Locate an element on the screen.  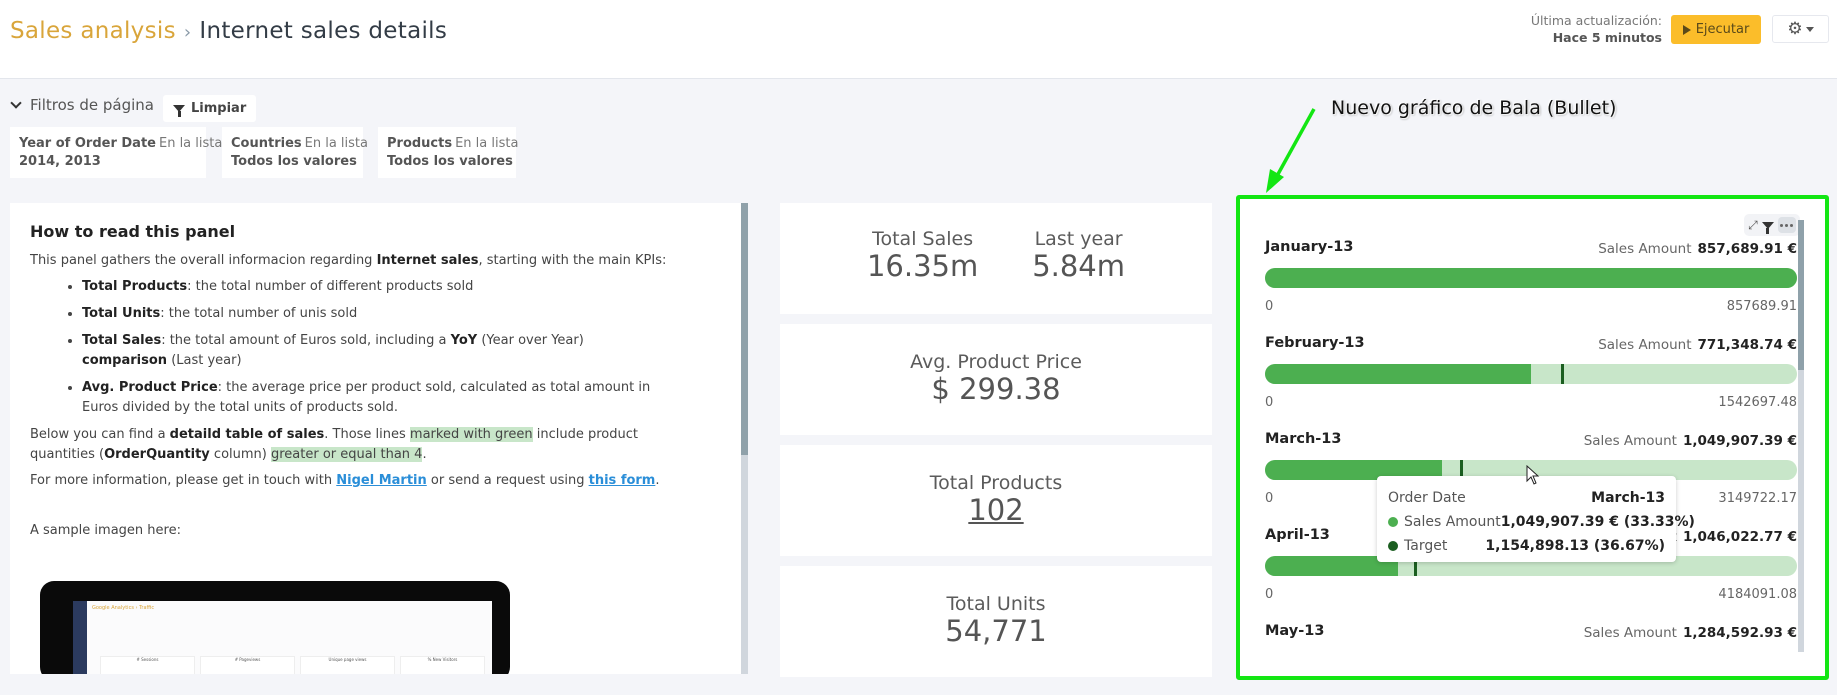
measure-value: 1,046,022.77 € is located at coordinates (1739, 537).